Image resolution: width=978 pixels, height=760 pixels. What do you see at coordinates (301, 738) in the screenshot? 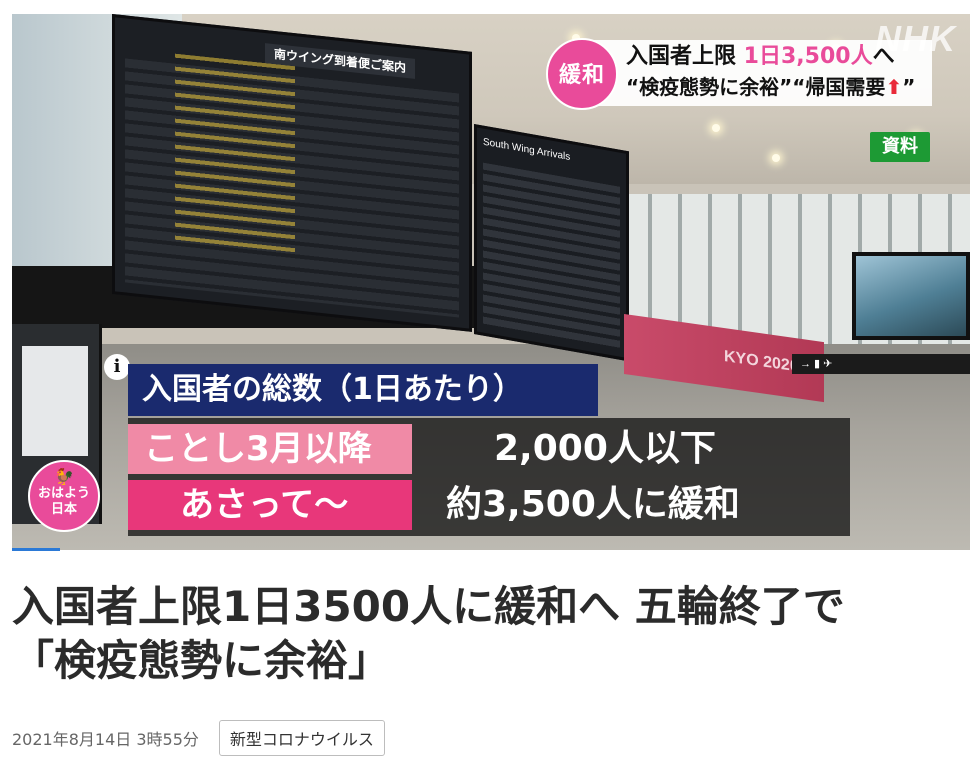
I see `topic-tag: 新型コロナウイルス` at bounding box center [301, 738].